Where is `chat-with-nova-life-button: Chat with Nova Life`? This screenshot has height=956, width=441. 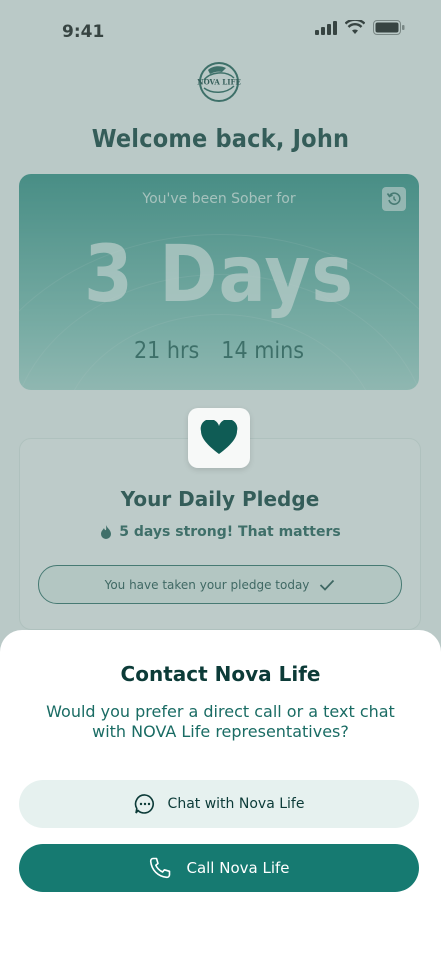 chat-with-nova-life-button: Chat with Nova Life is located at coordinates (219, 804).